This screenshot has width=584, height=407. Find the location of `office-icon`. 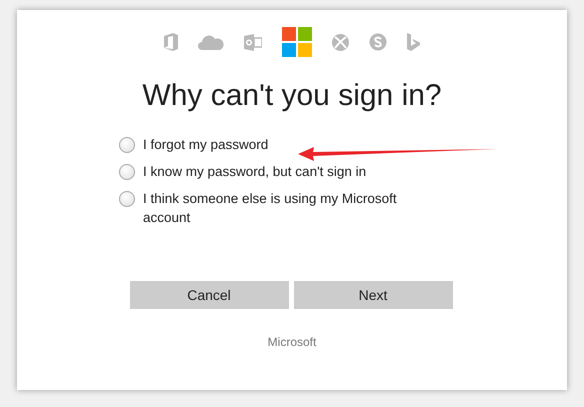

office-icon is located at coordinates (171, 42).